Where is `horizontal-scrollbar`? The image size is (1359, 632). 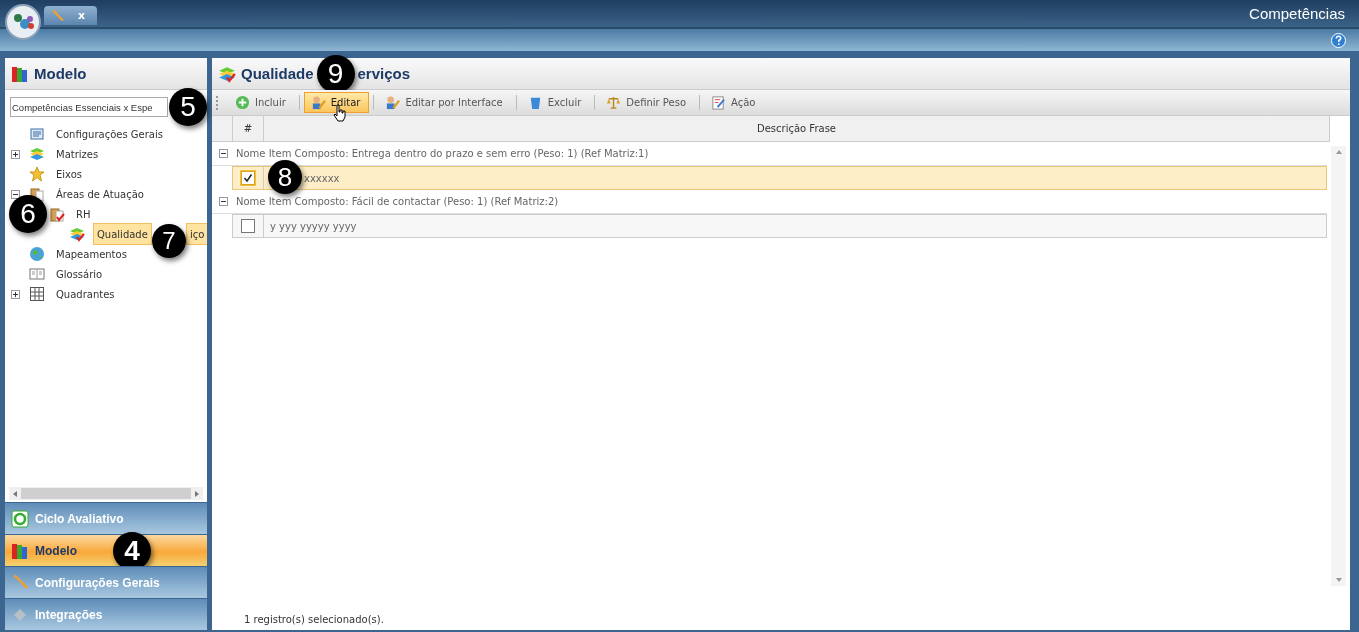 horizontal-scrollbar is located at coordinates (106, 493).